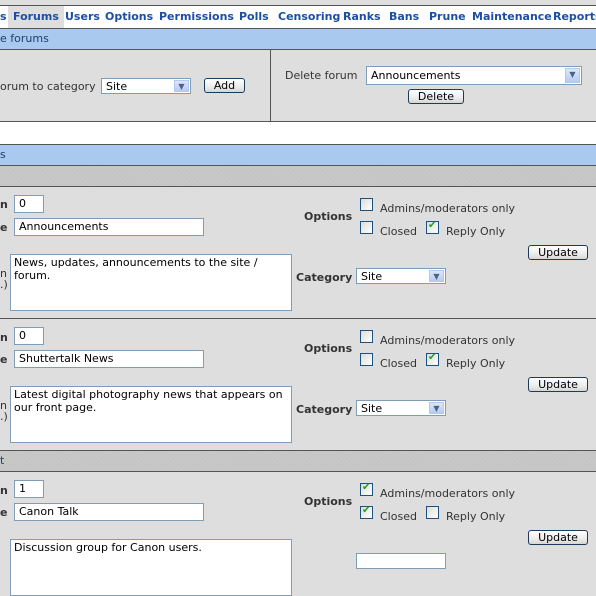 This screenshot has width=596, height=596. What do you see at coordinates (416, 75) in the screenshot?
I see `delete-forum-value: Announcements` at bounding box center [416, 75].